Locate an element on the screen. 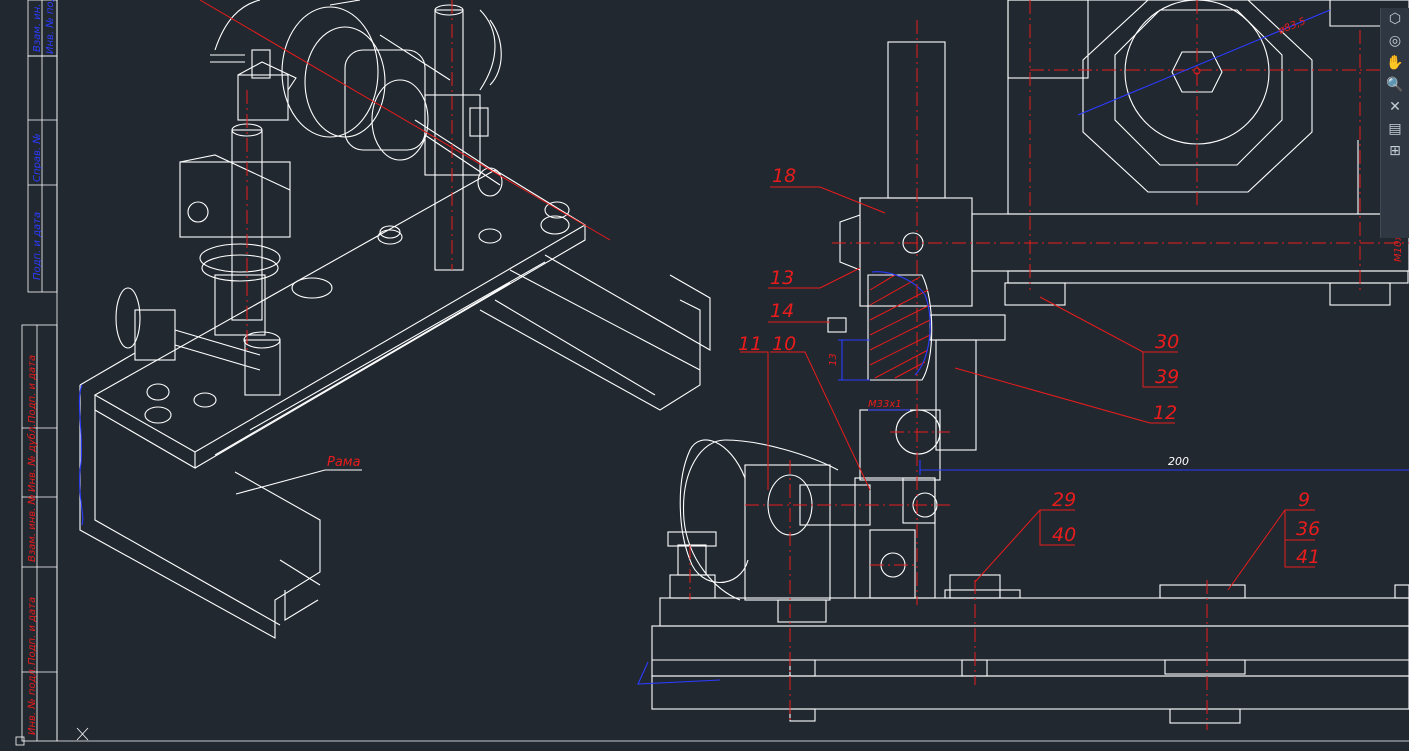 This screenshot has width=1409, height=751. title-row1: Инв. № подл. is located at coordinates (32, 700).